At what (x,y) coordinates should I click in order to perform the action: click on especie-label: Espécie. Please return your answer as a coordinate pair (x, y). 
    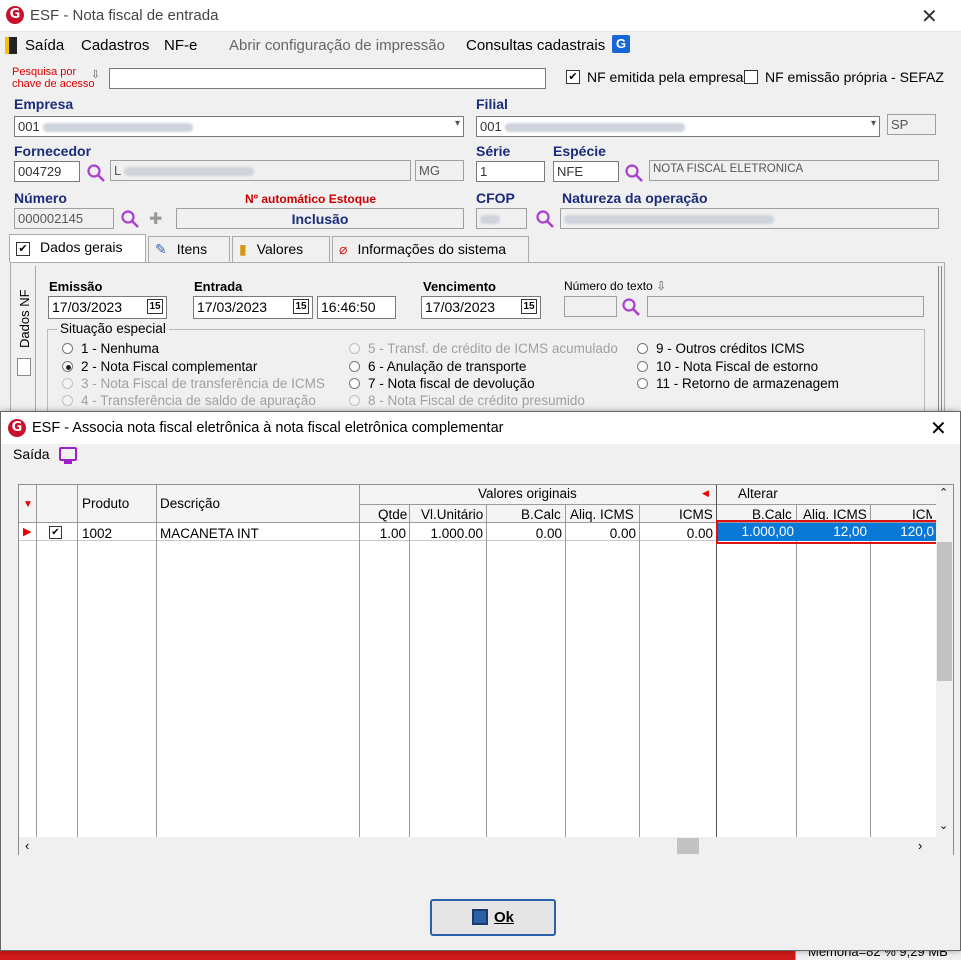
    Looking at the image, I should click on (579, 151).